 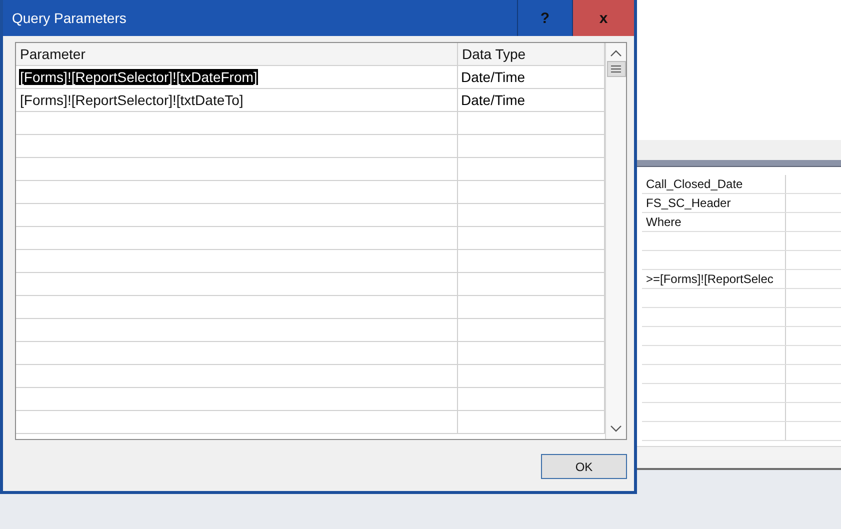 What do you see at coordinates (584, 466) in the screenshot?
I see `ok-button: OK` at bounding box center [584, 466].